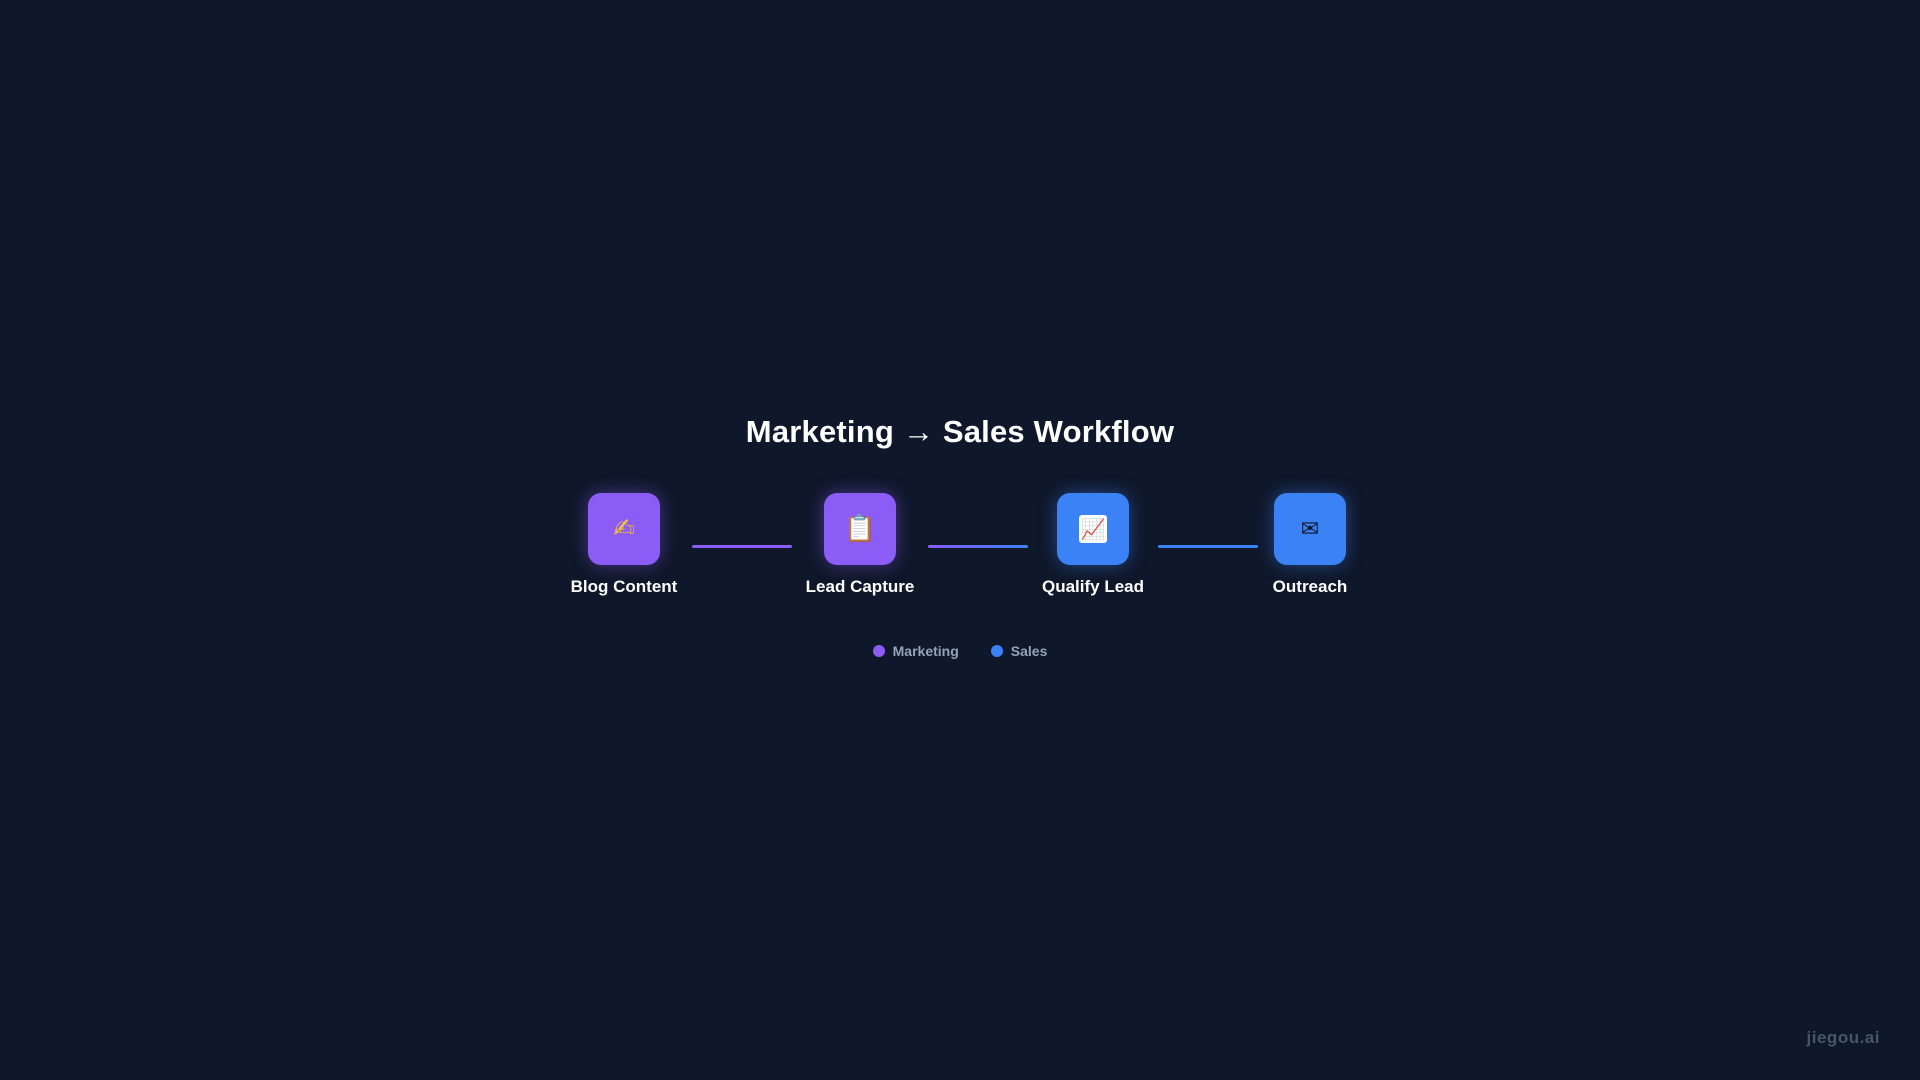 This screenshot has height=1080, width=1920. I want to click on envelope-icon: ✉, so click(1310, 529).